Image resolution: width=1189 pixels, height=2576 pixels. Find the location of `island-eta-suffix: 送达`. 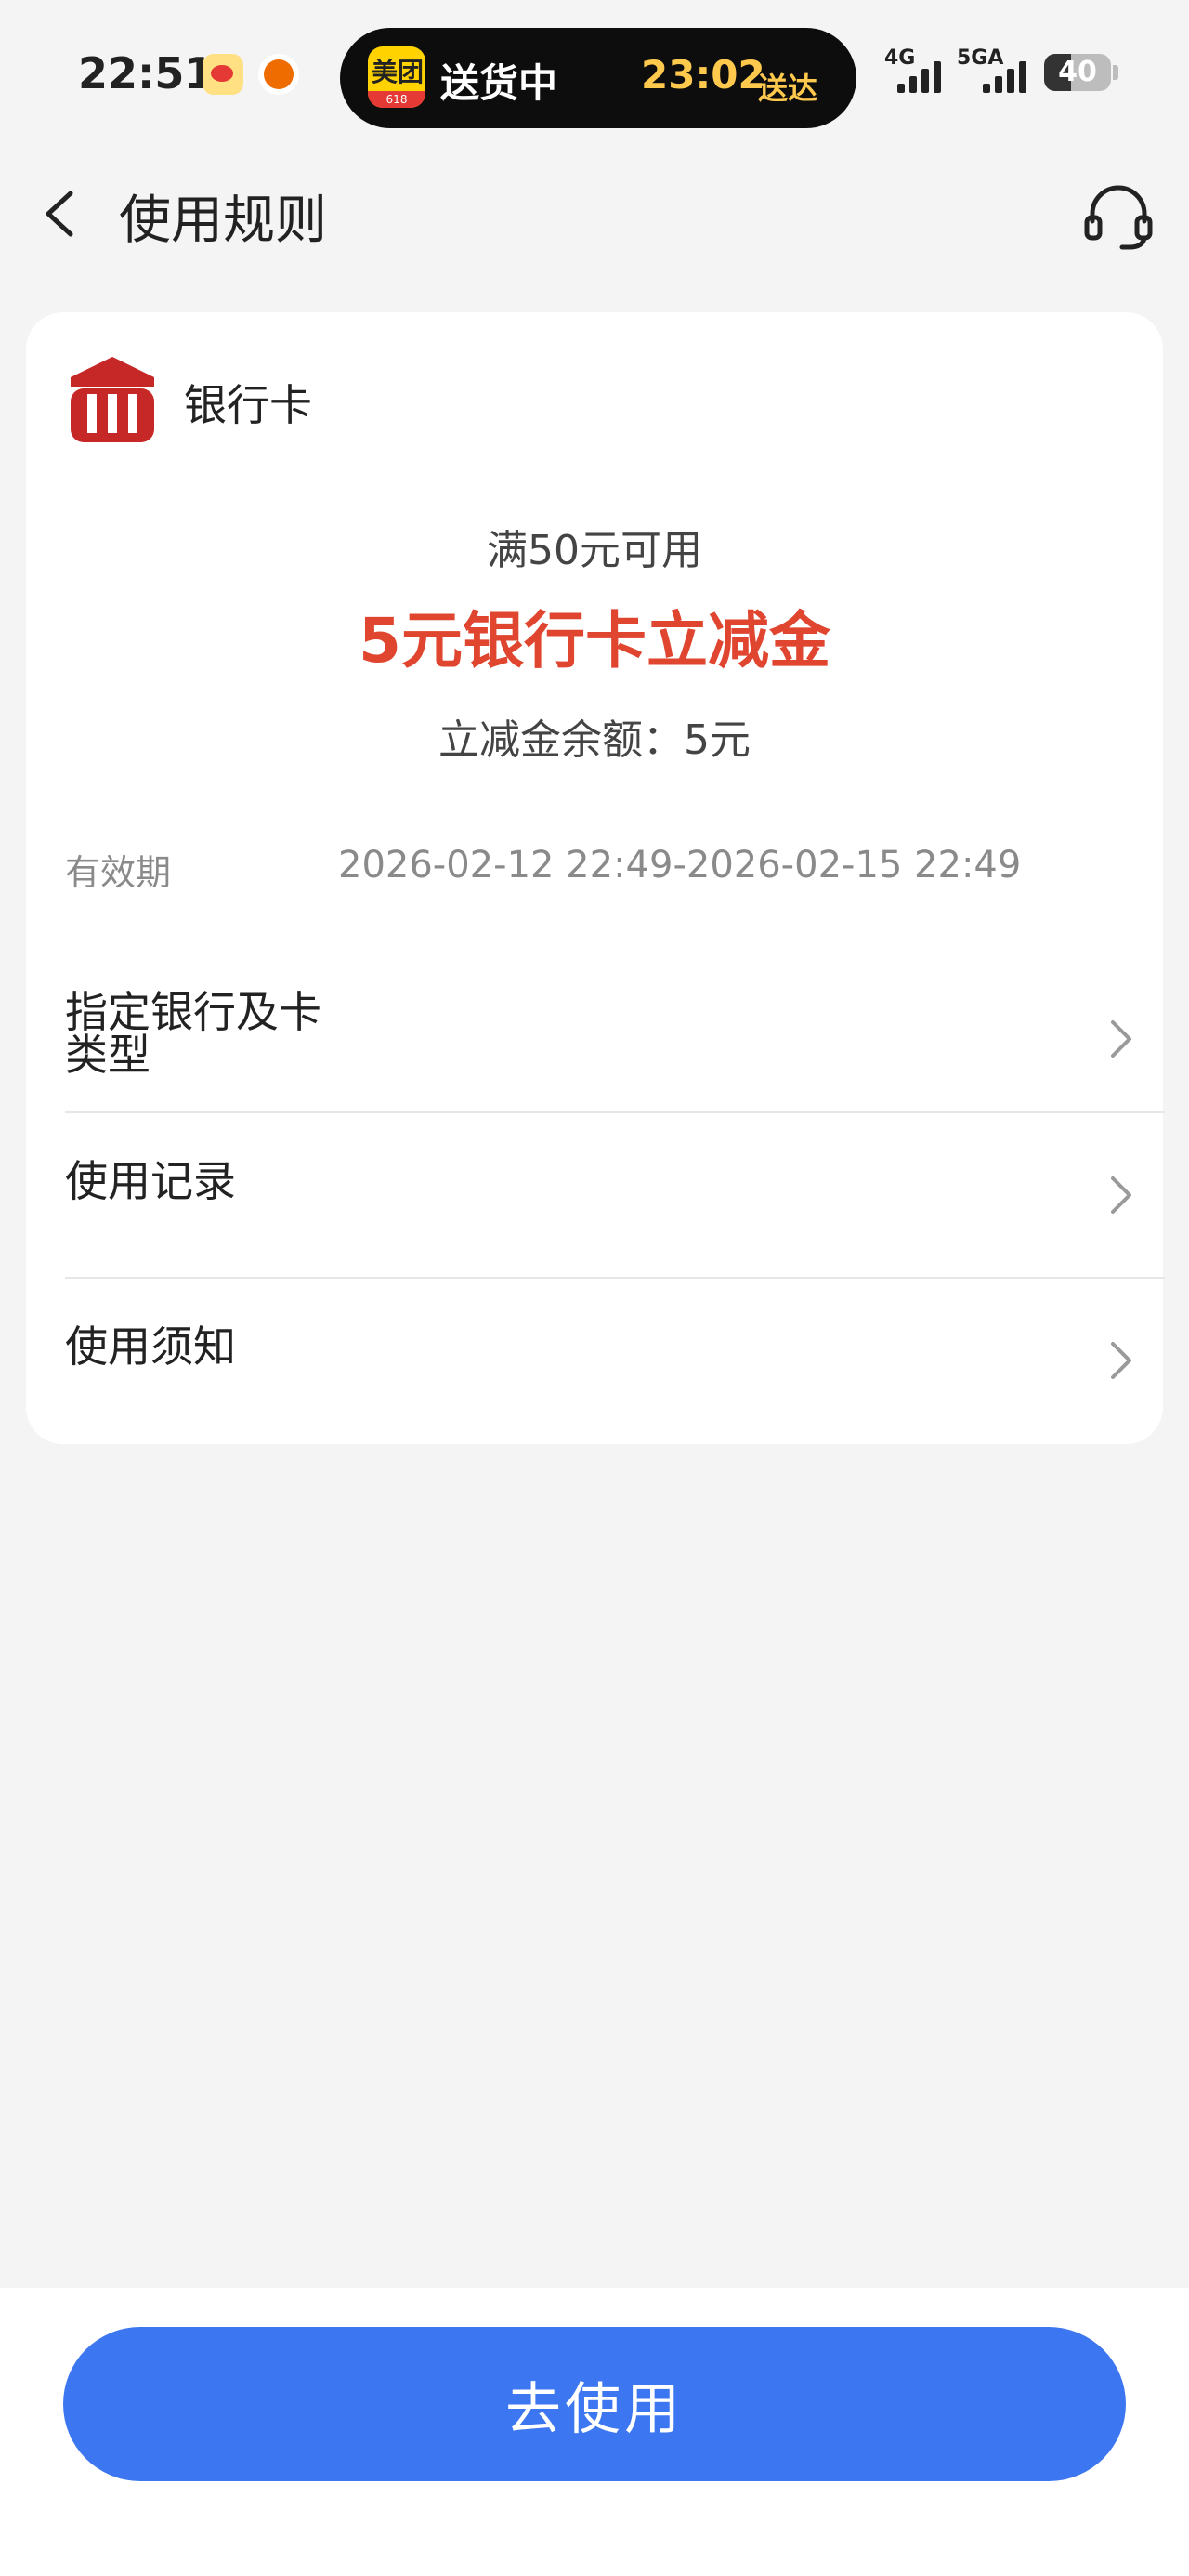

island-eta-suffix: 送达 is located at coordinates (788, 88).